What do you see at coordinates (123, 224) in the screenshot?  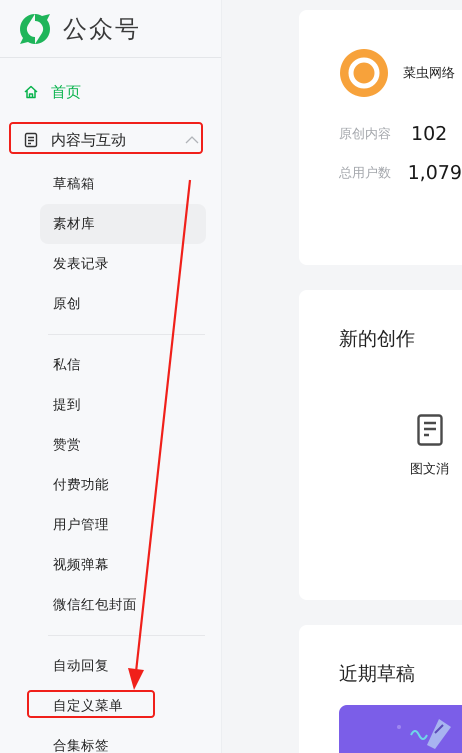 I see `nav-subitem: 素材库` at bounding box center [123, 224].